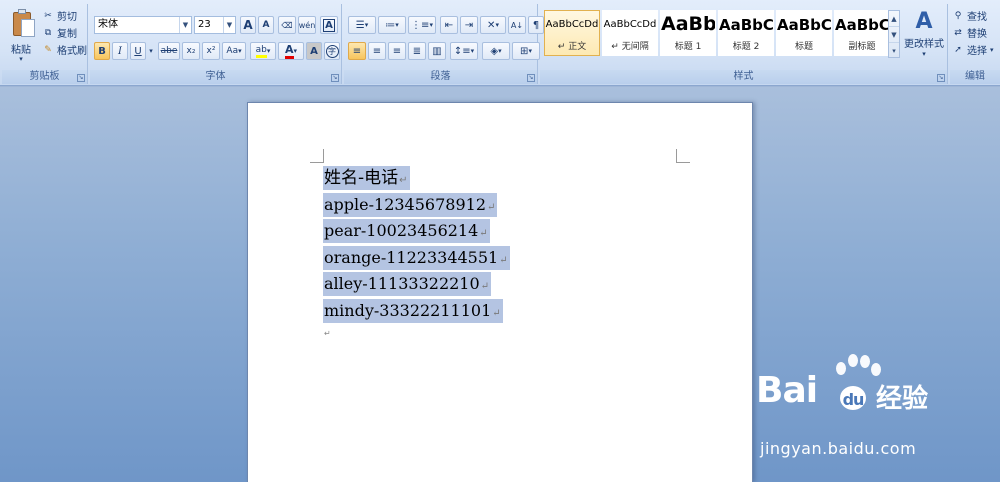 The width and height of the screenshot is (1000, 482). I want to click on style-name: 副标题, so click(862, 47).